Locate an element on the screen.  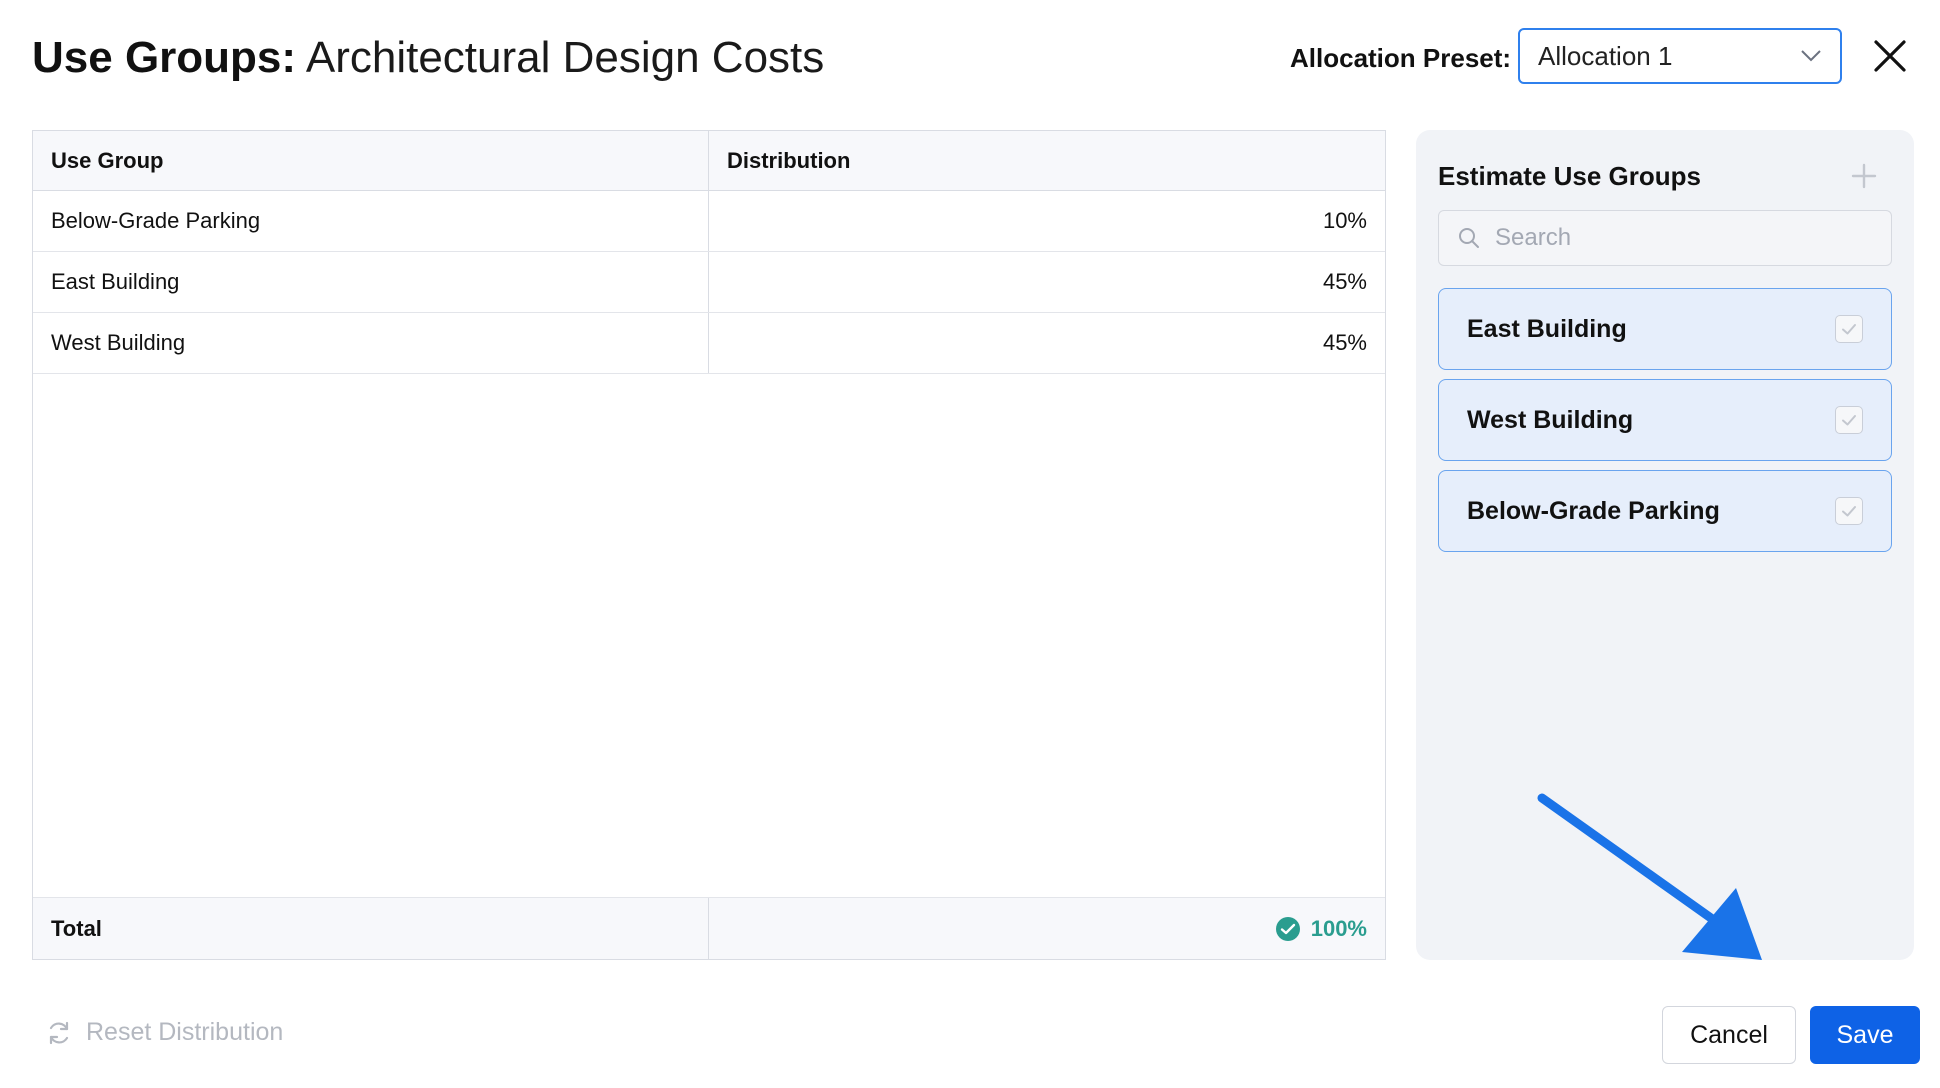
column-header-distribution: Distribution is located at coordinates (789, 160).